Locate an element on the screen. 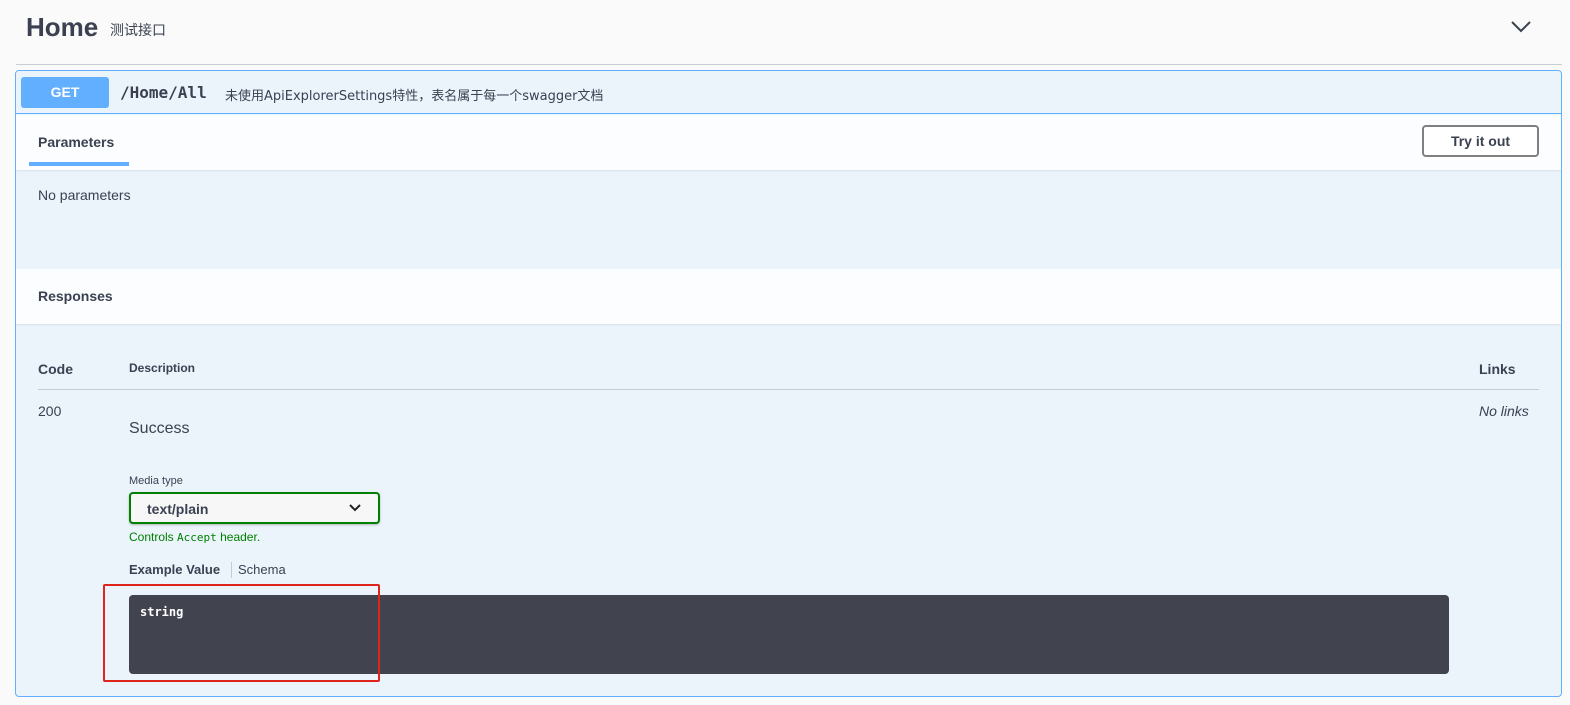 The image size is (1570, 705). column-header-code: Code is located at coordinates (55, 369).